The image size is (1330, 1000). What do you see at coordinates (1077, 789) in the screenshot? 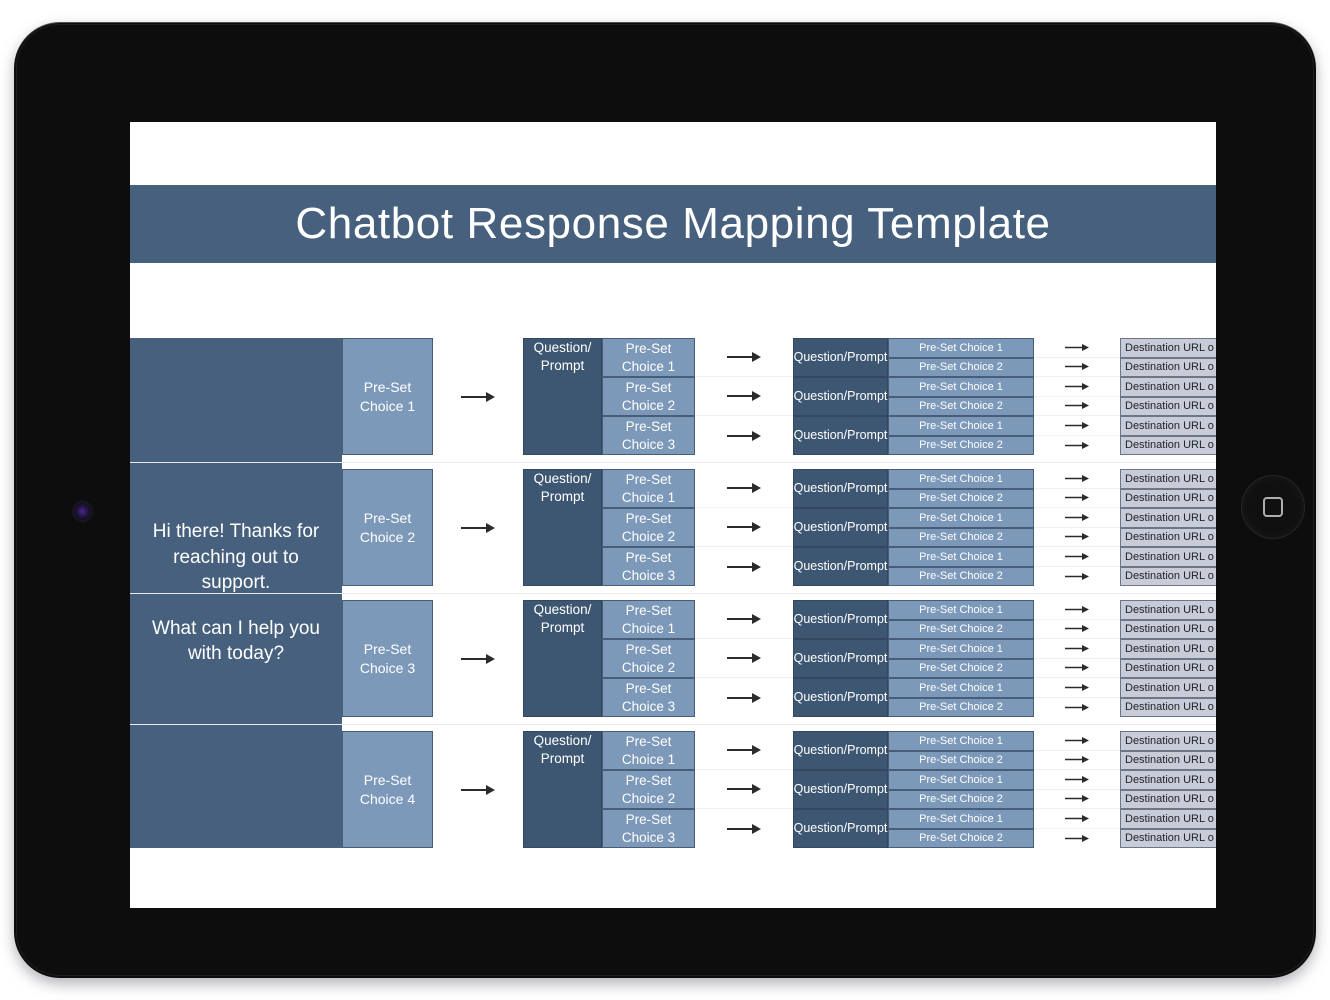
I see `arrow-stack-level3` at bounding box center [1077, 789].